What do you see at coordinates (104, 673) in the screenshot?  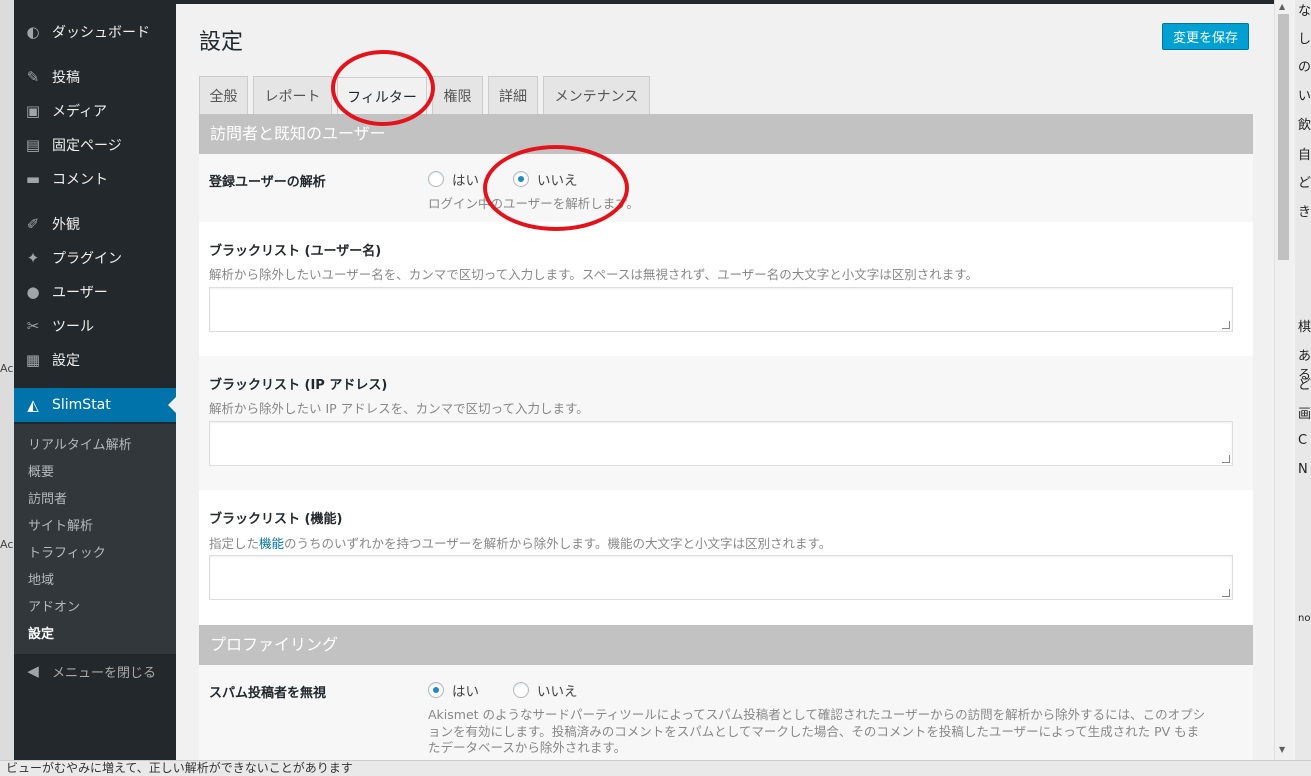 I see `collapse-menu-label: メニューを閉じる` at bounding box center [104, 673].